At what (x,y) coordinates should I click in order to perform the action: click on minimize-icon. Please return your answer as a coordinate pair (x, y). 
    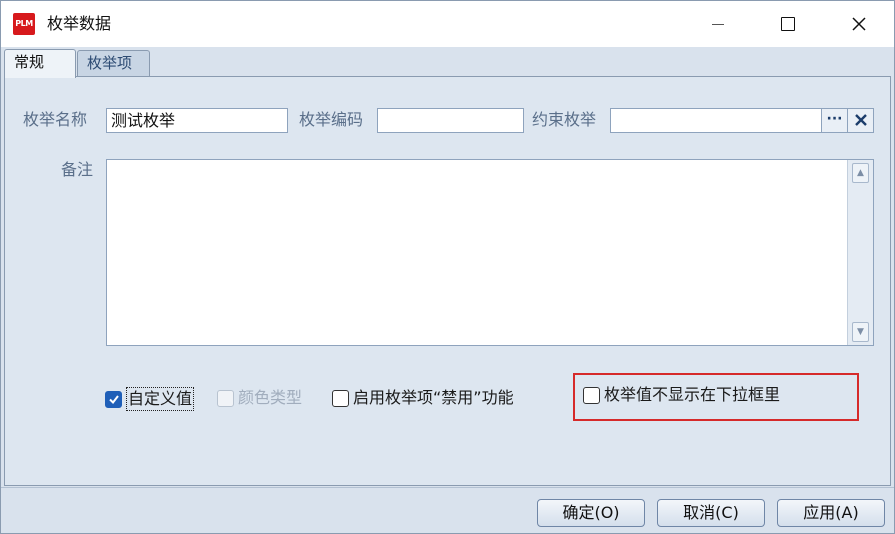
    Looking at the image, I should click on (718, 24).